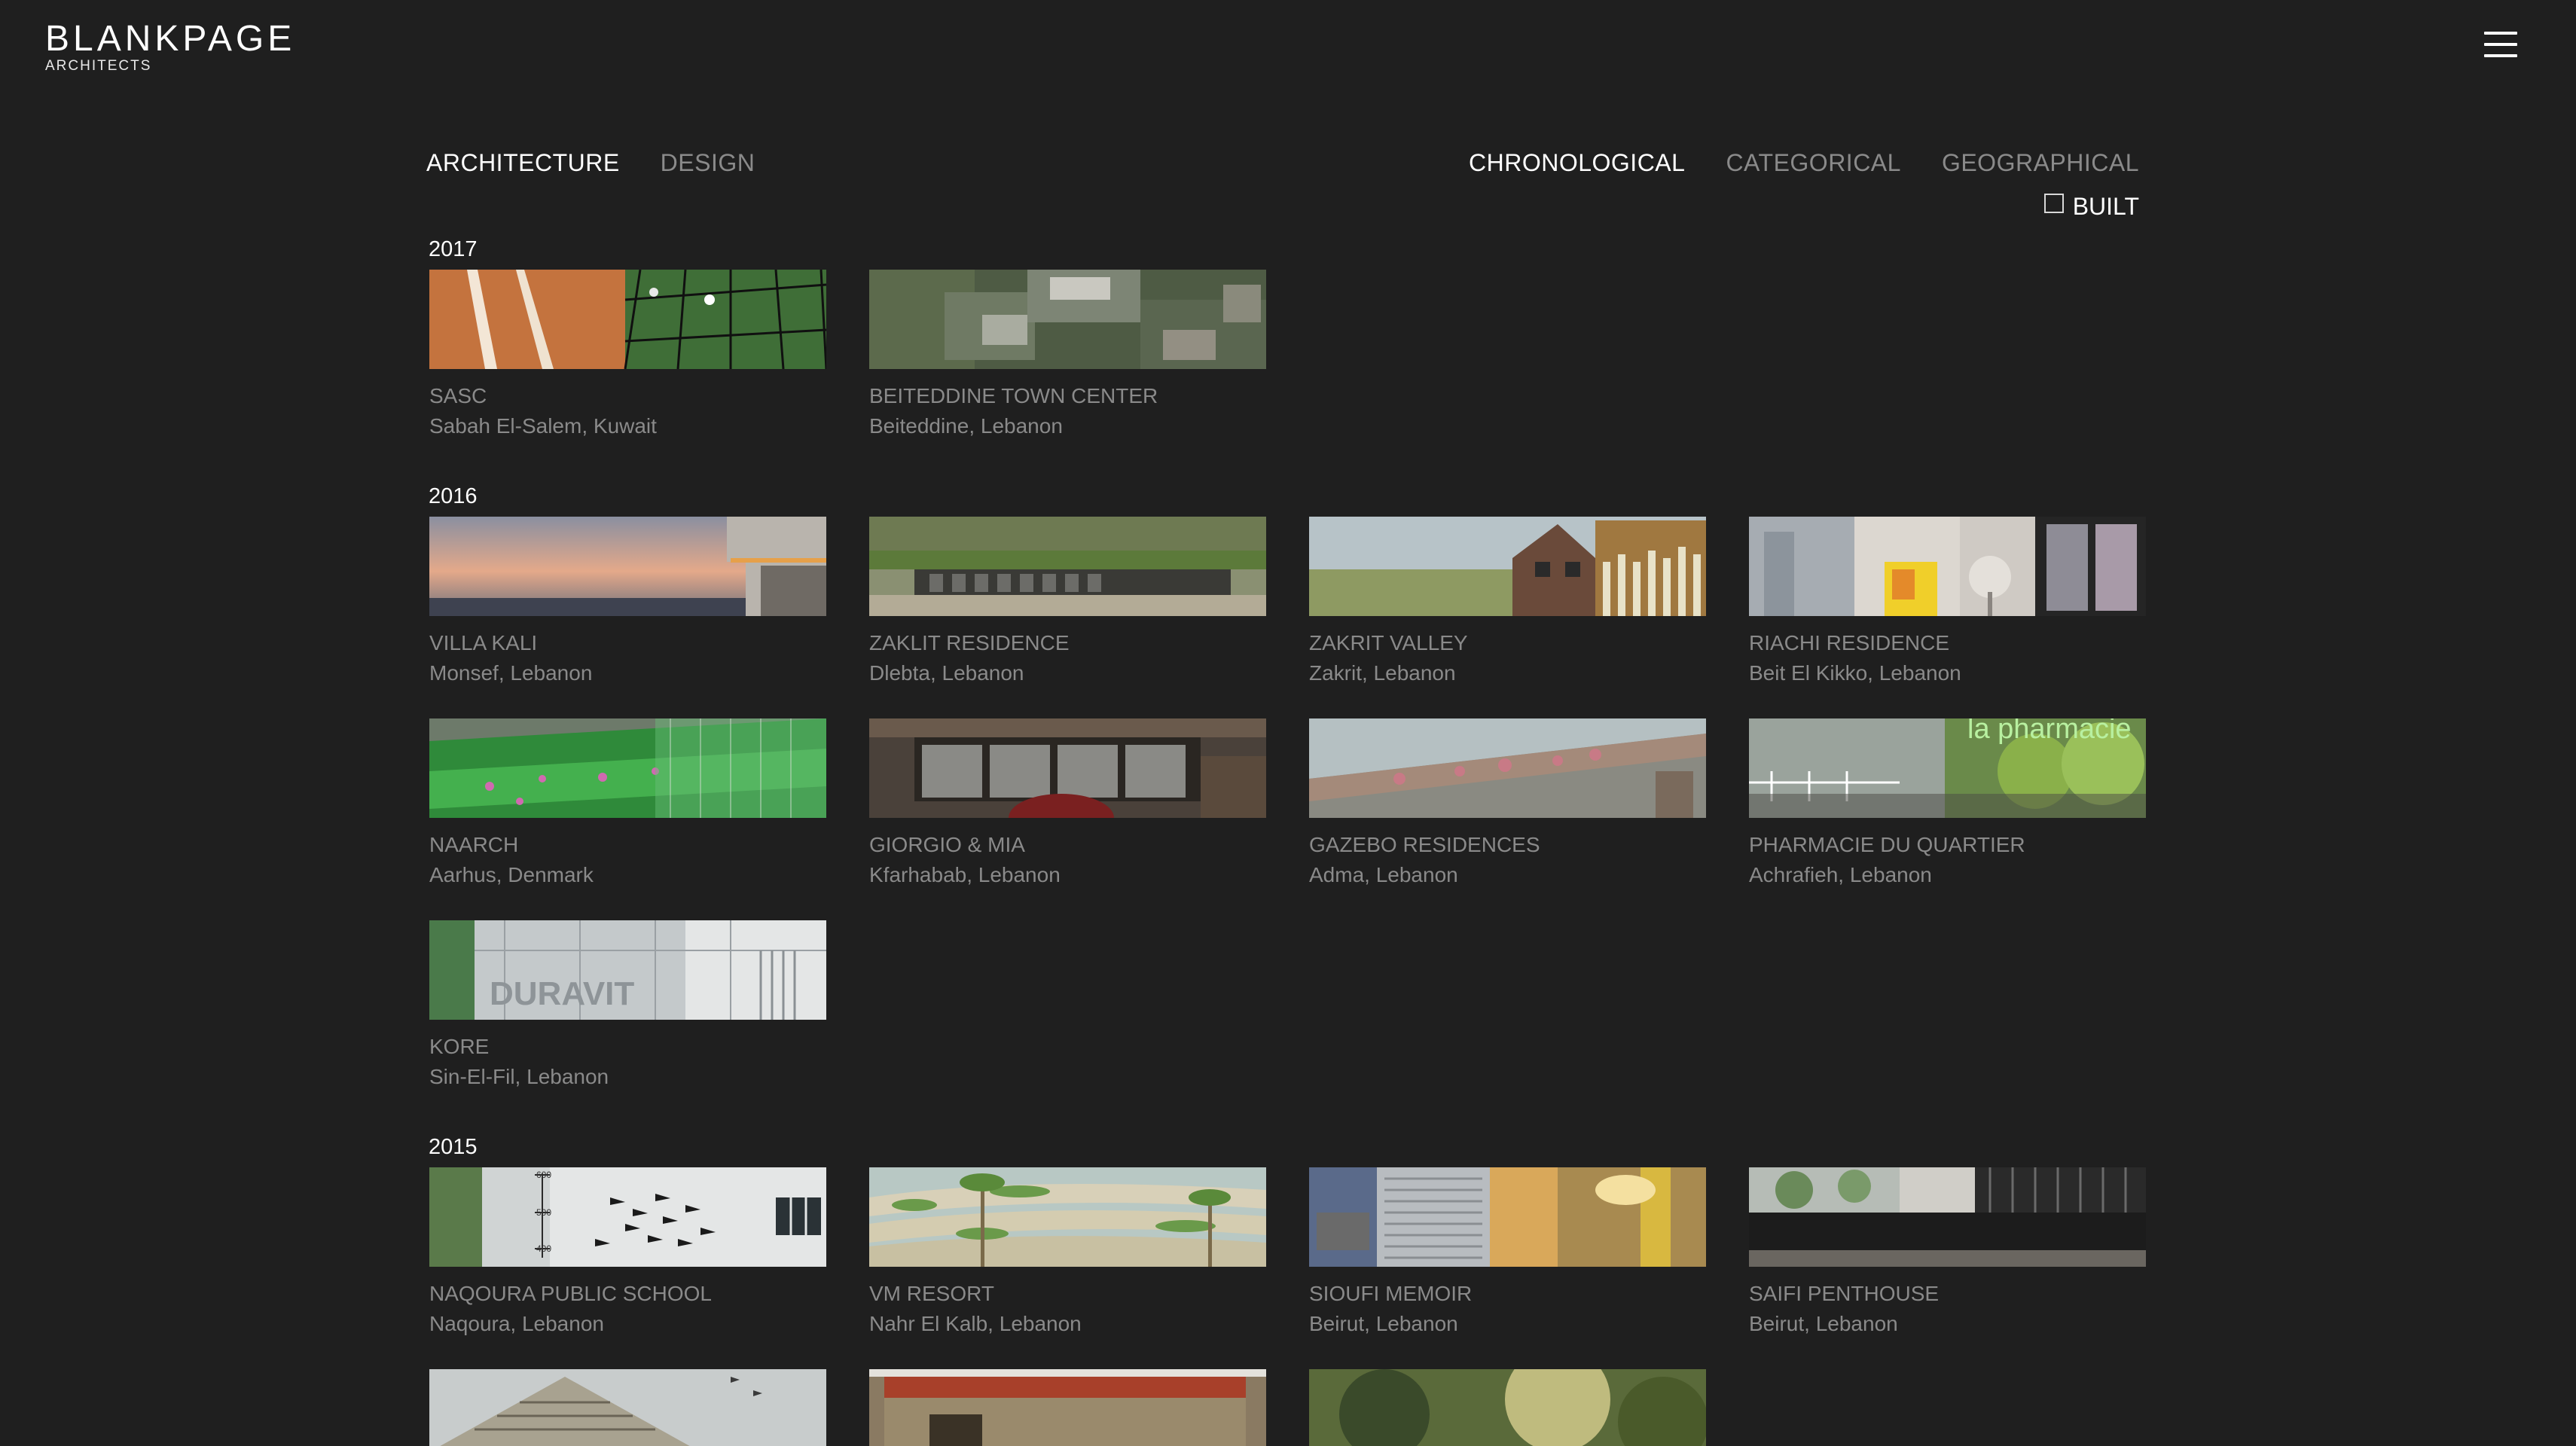 Image resolution: width=2576 pixels, height=1446 pixels. I want to click on project-title: BEITEDDINE TOWN CENTER, so click(1014, 395).